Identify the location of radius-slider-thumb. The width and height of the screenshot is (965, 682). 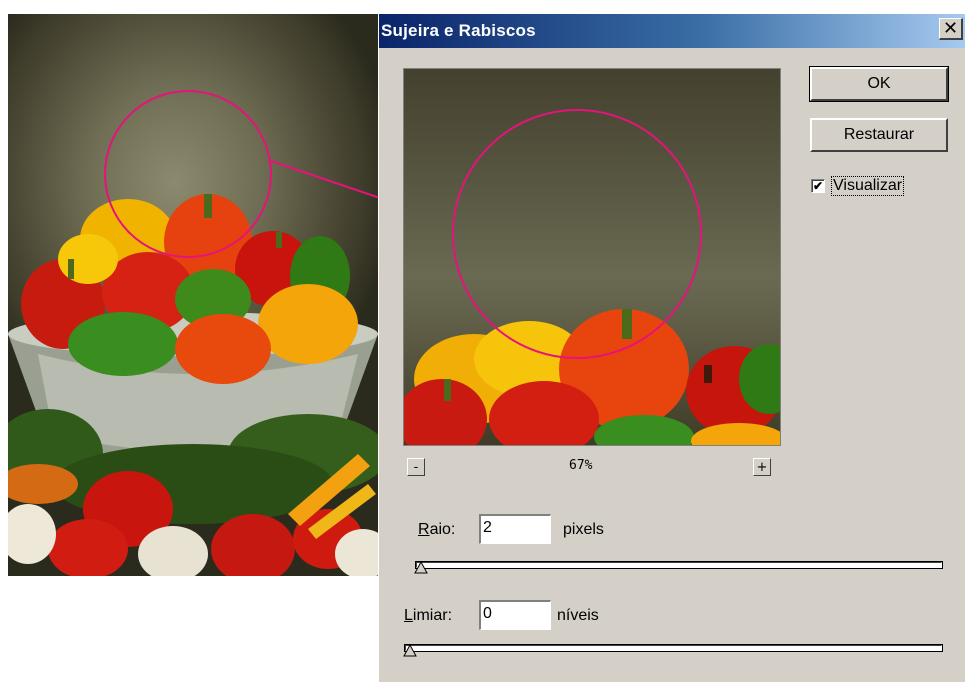
(421, 567).